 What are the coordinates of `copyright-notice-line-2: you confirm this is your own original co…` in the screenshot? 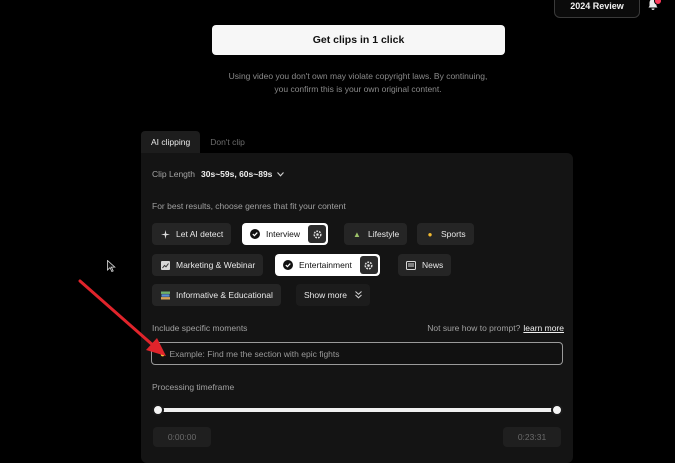 It's located at (358, 89).